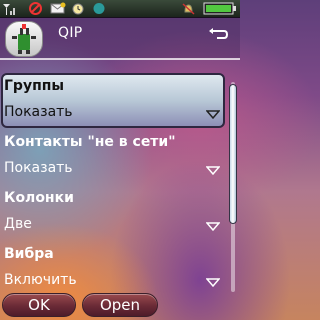 The image size is (320, 320). I want to click on app-title: QIP, so click(70, 33).